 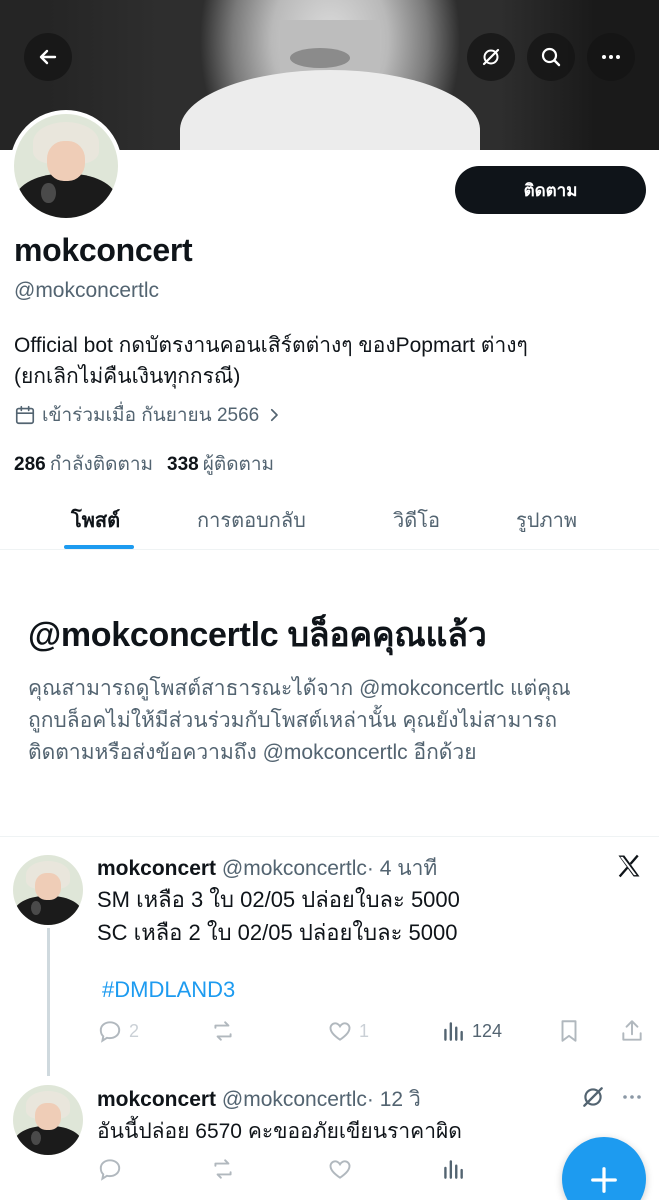 I want to click on like-button: 1, so click(x=348, y=1031).